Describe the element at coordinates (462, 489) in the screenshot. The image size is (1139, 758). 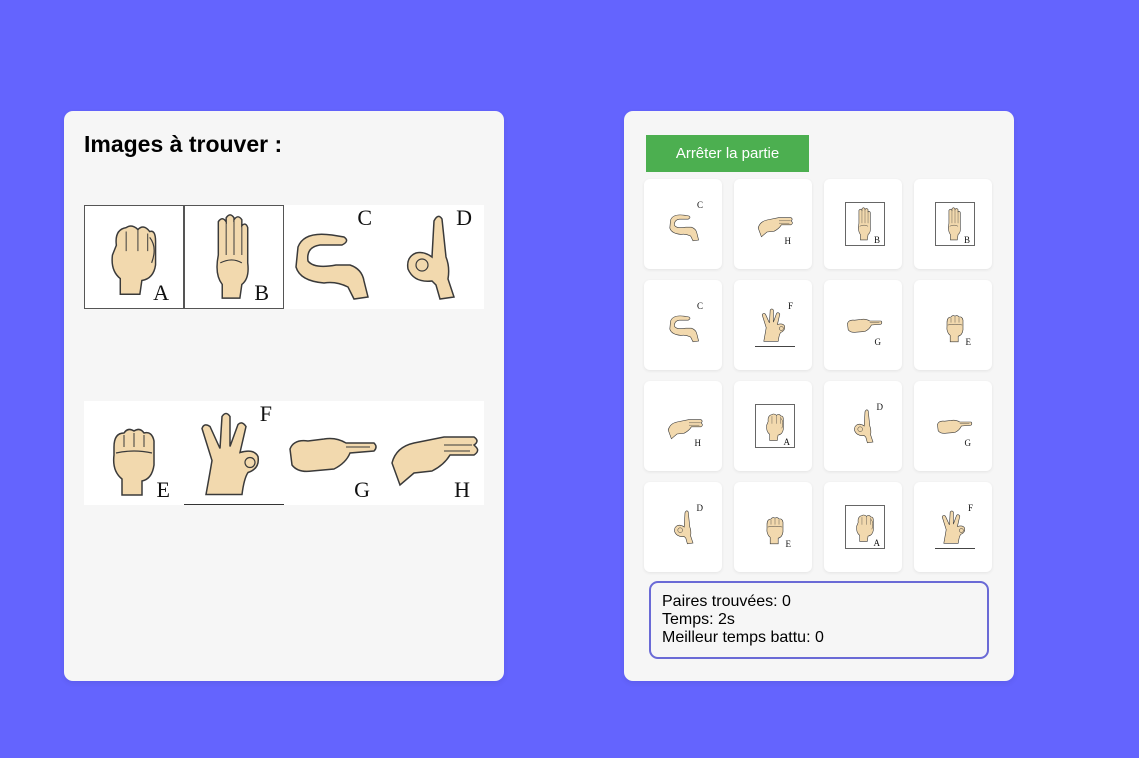
I see `sign-letter: H` at that location.